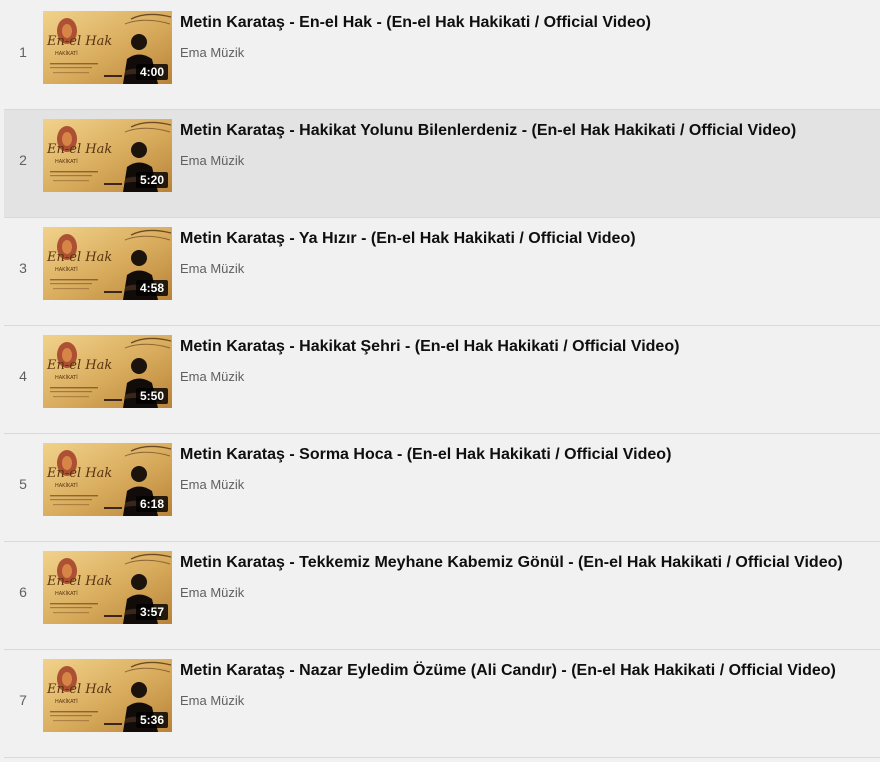 This screenshot has height=762, width=880. Describe the element at coordinates (23, 484) in the screenshot. I see `playlist-item-index: 5` at that location.